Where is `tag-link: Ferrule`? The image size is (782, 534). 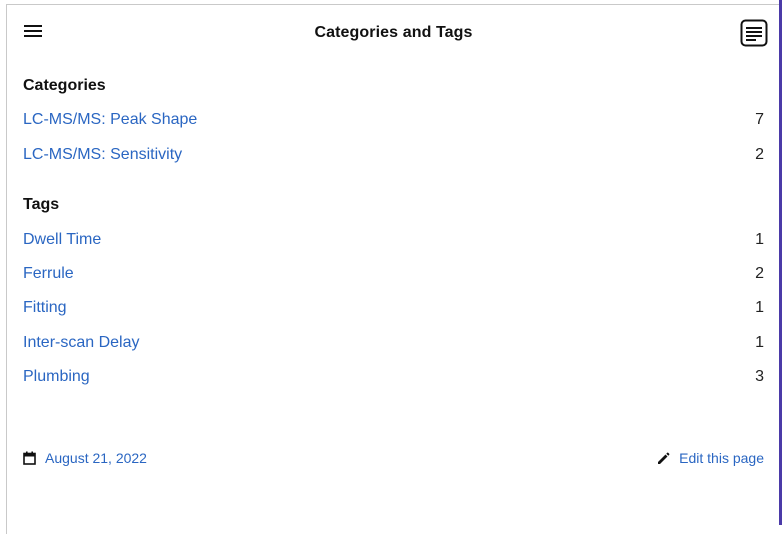 tag-link: Ferrule is located at coordinates (48, 274).